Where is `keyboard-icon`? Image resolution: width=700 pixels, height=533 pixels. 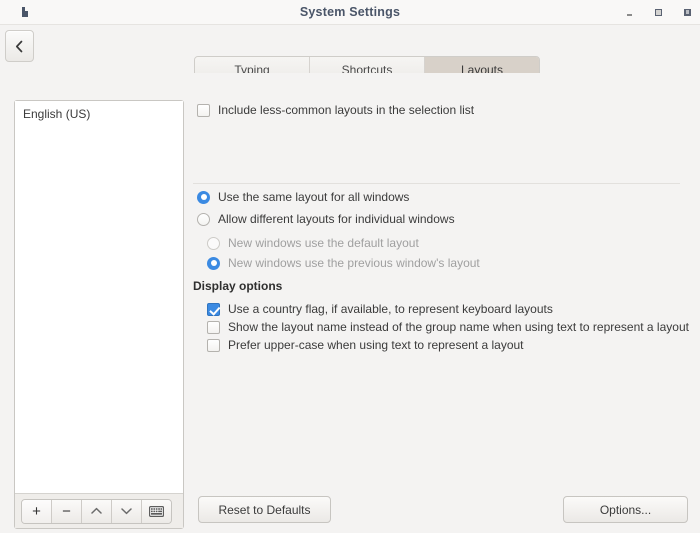 keyboard-icon is located at coordinates (156, 511).